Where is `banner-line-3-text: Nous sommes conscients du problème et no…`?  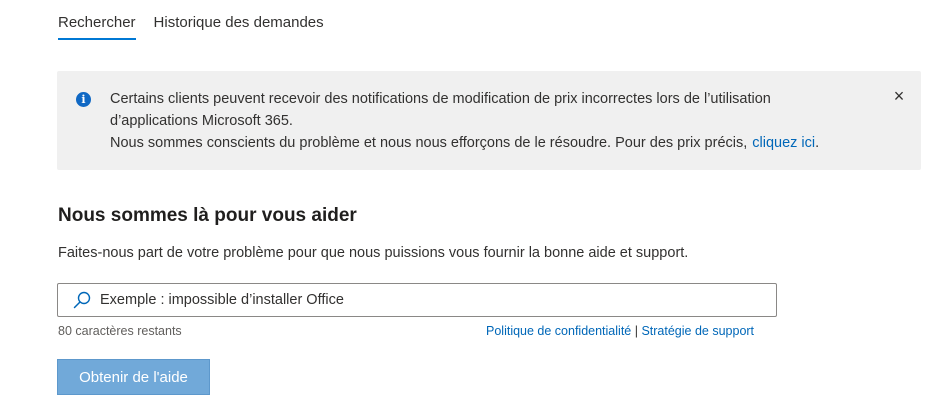
banner-line-3-text: Nous sommes conscients du problème et no… is located at coordinates (429, 143).